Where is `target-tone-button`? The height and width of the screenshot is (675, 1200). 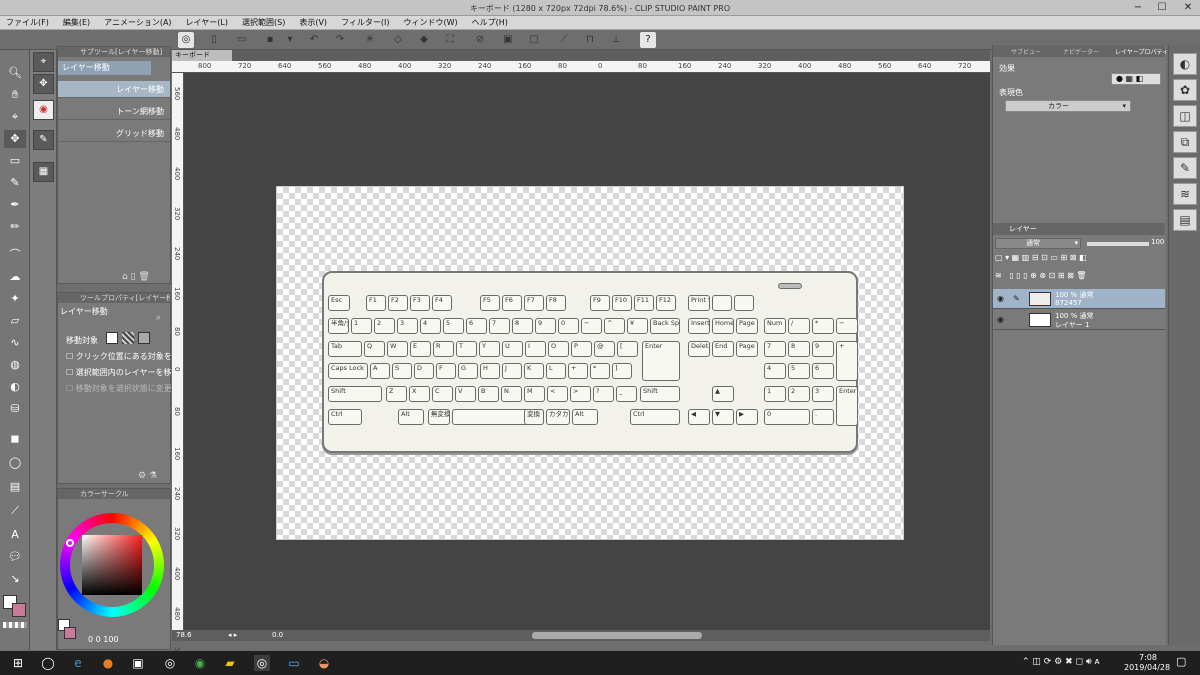
target-tone-button is located at coordinates (128, 338).